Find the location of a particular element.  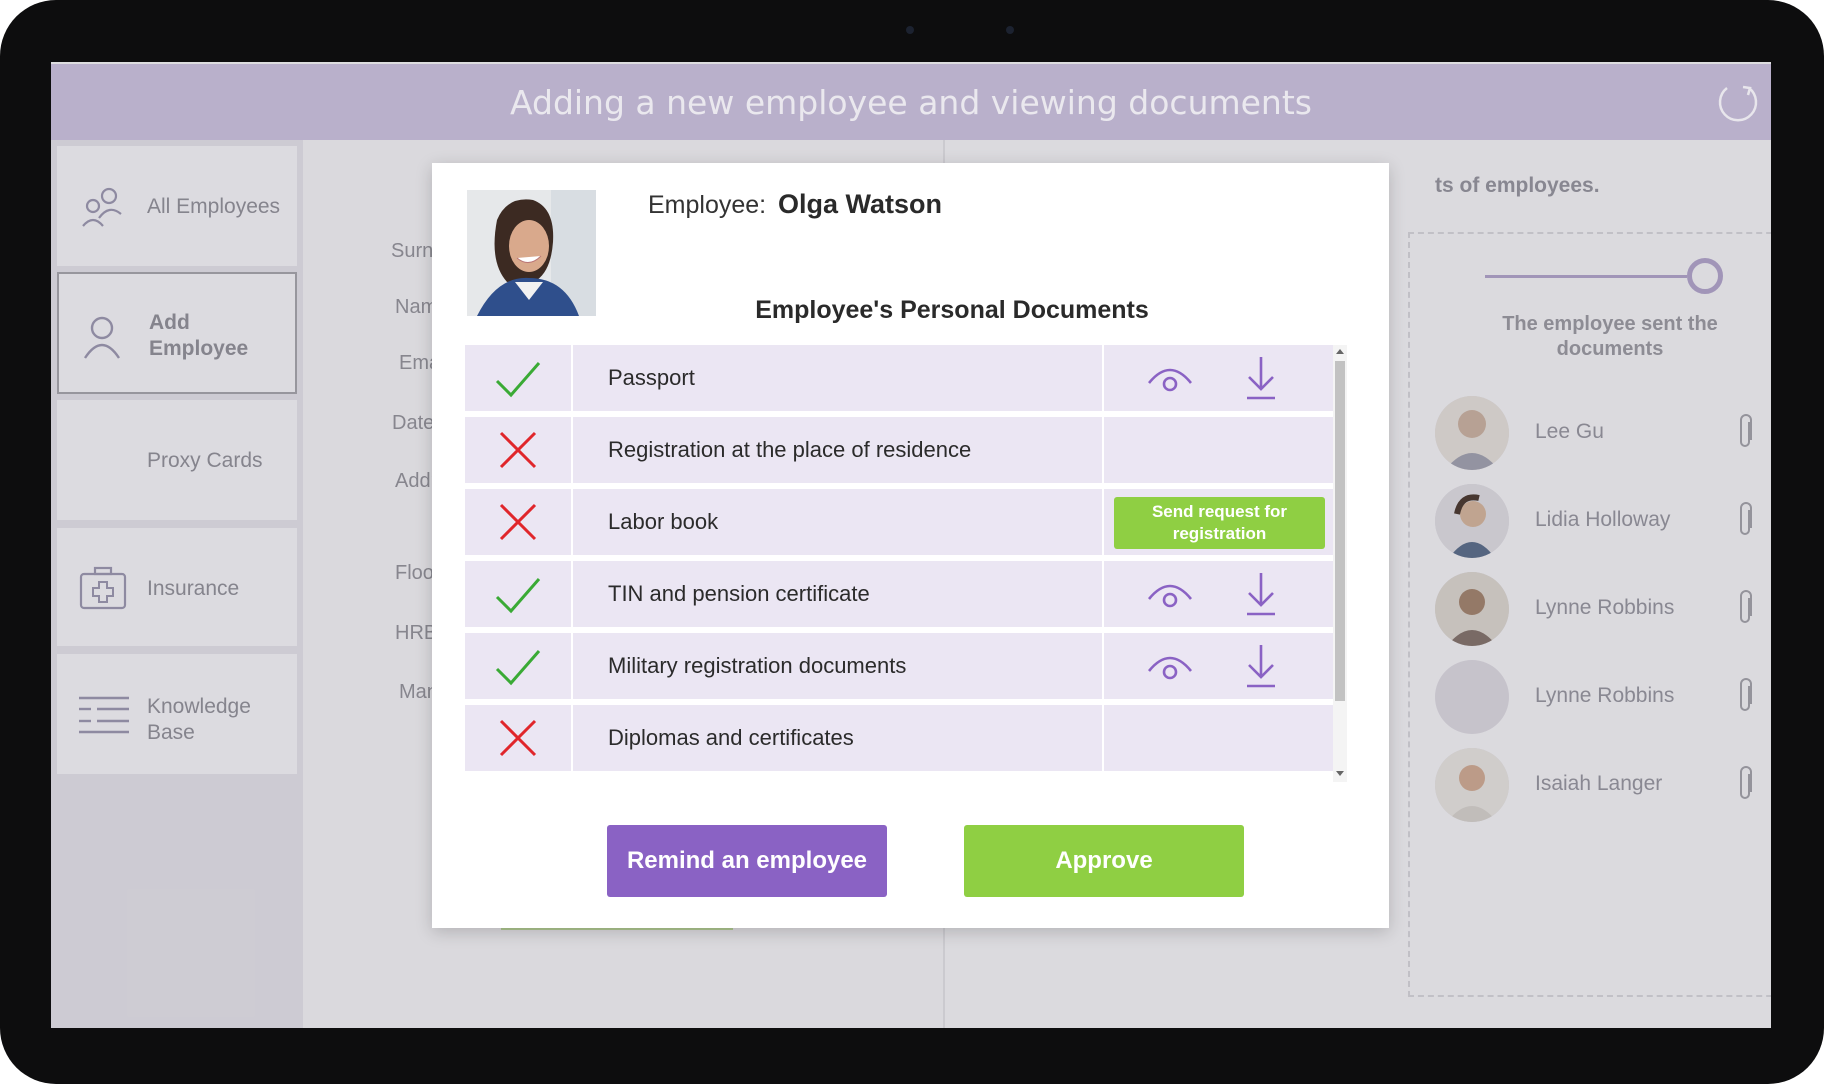

send-request-button: Send request for registration is located at coordinates (1219, 523).